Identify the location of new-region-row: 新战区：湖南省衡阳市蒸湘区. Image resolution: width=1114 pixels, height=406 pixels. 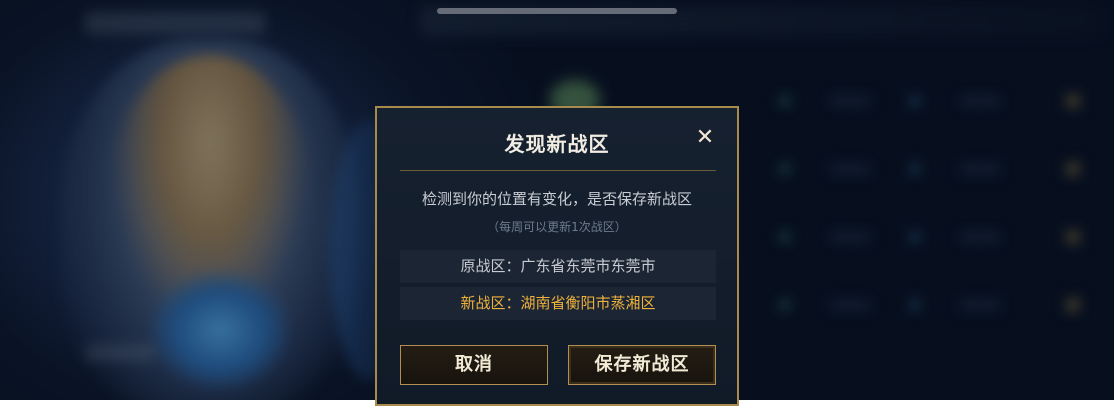
(558, 303).